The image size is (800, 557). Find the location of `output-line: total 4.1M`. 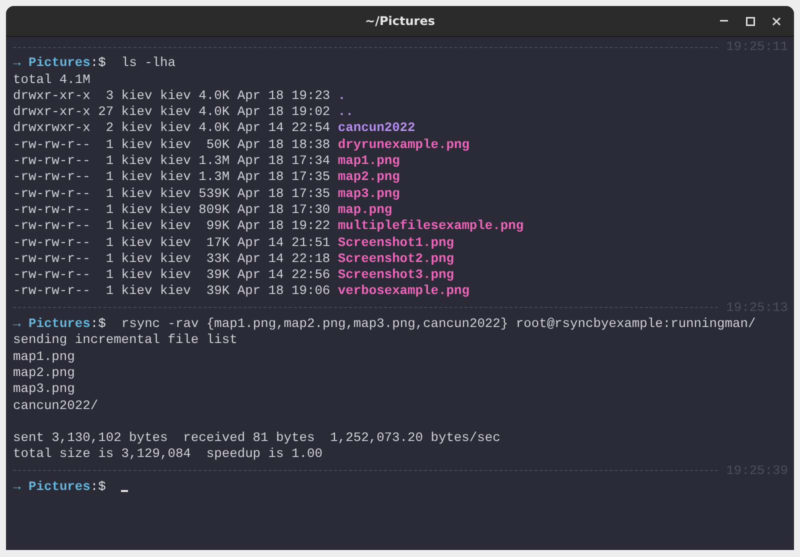

output-line: total 4.1M is located at coordinates (51, 79).